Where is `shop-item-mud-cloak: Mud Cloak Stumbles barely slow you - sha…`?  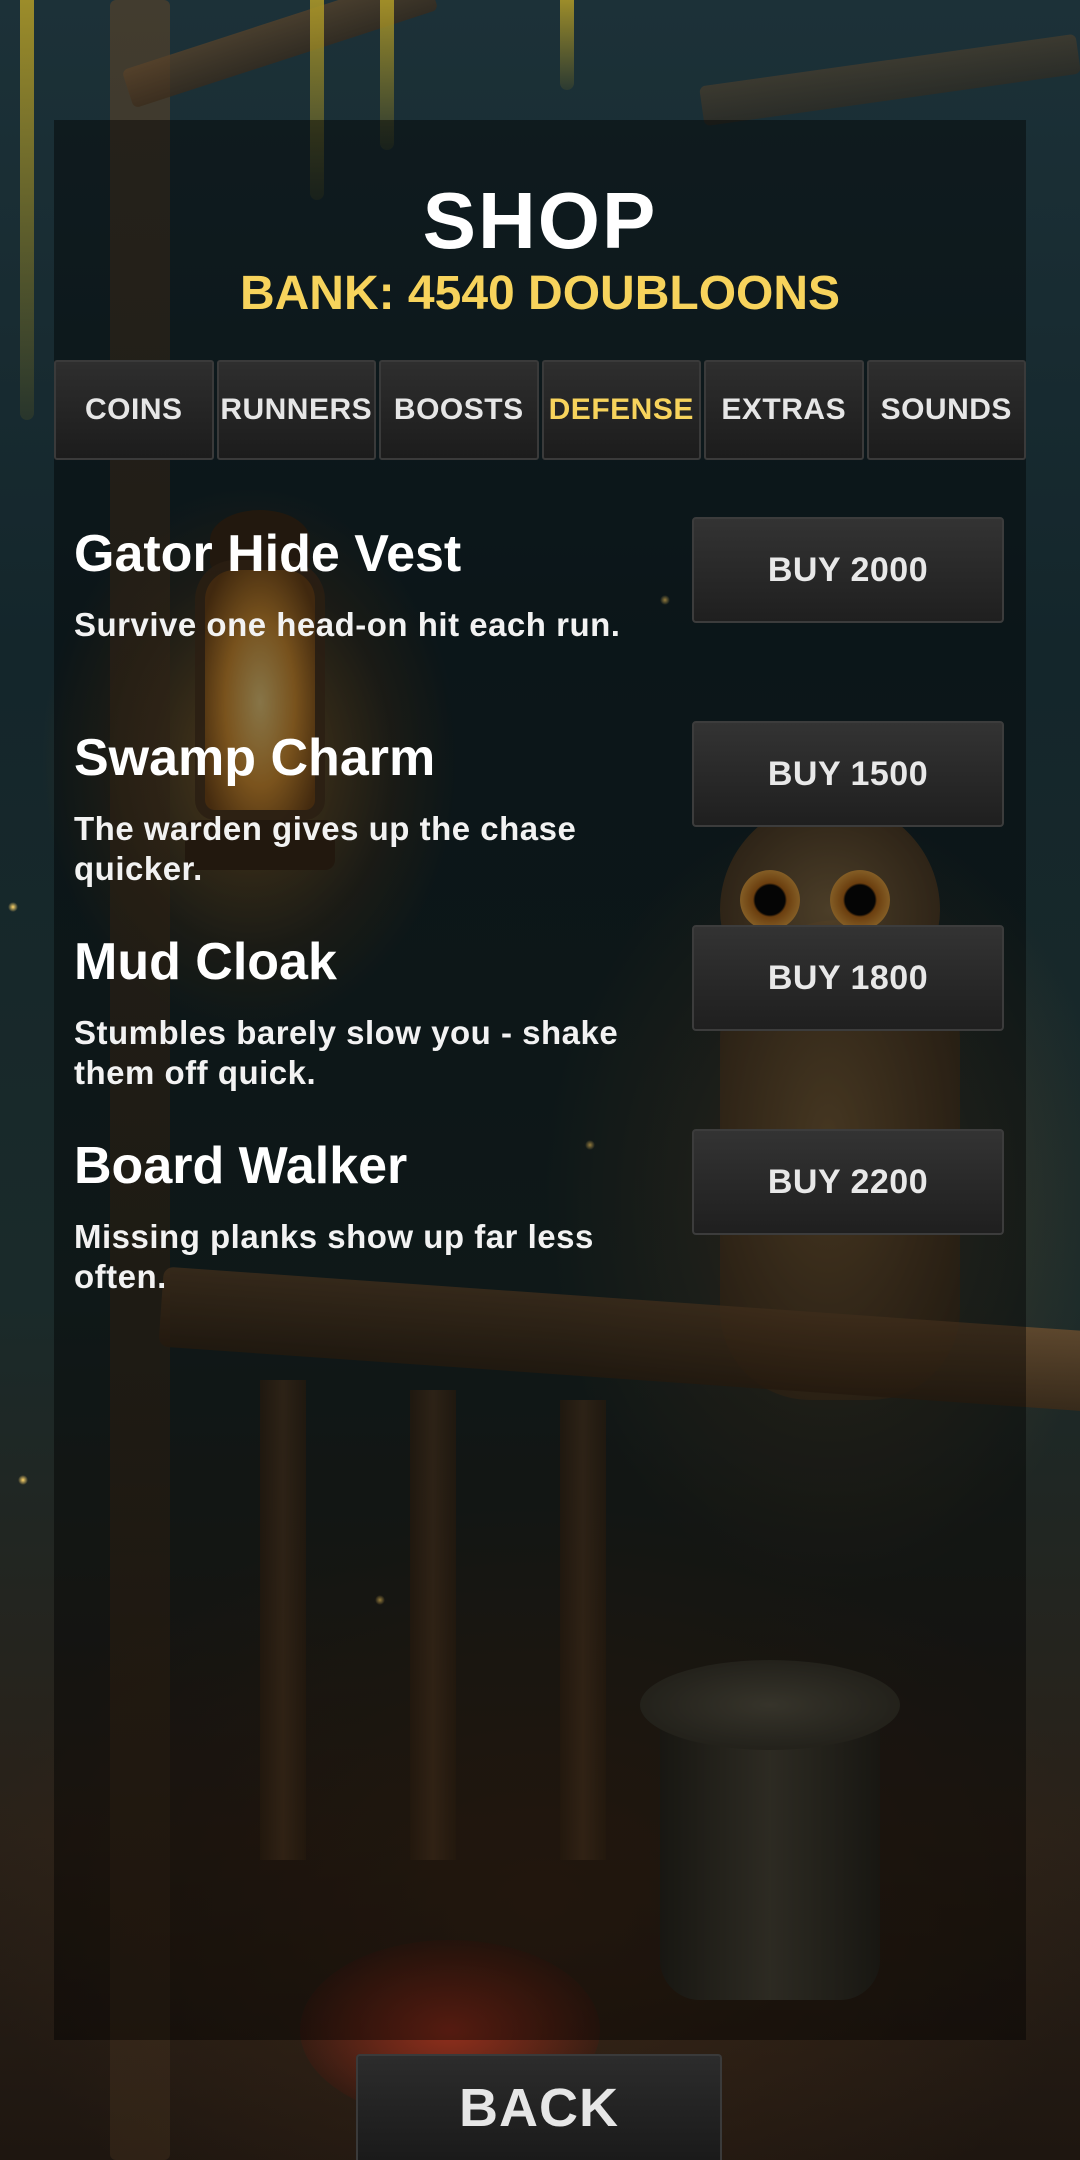
shop-item-mud-cloak: Mud Cloak Stumbles barely slow you - sha… is located at coordinates (549, 1023).